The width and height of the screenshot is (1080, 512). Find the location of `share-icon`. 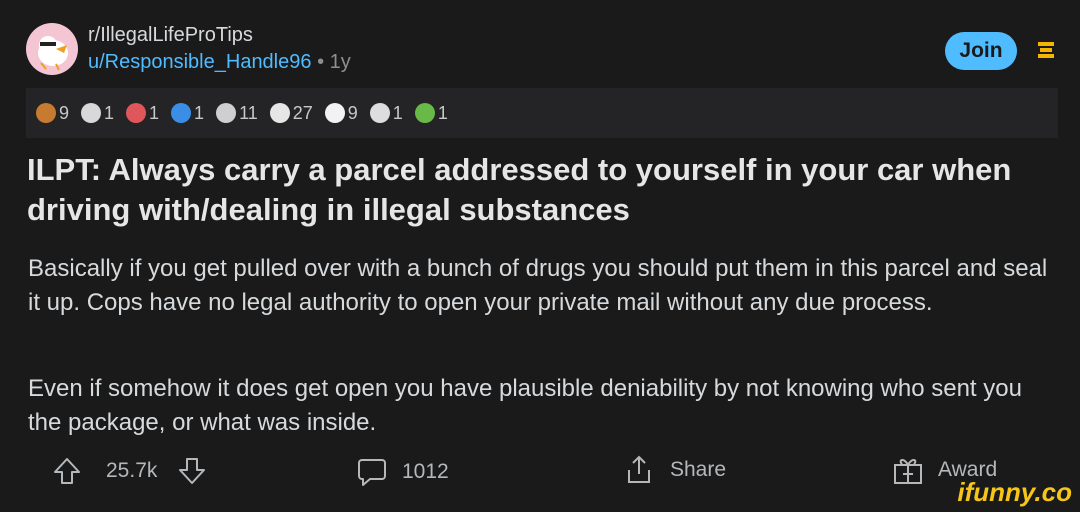

share-icon is located at coordinates (639, 469).